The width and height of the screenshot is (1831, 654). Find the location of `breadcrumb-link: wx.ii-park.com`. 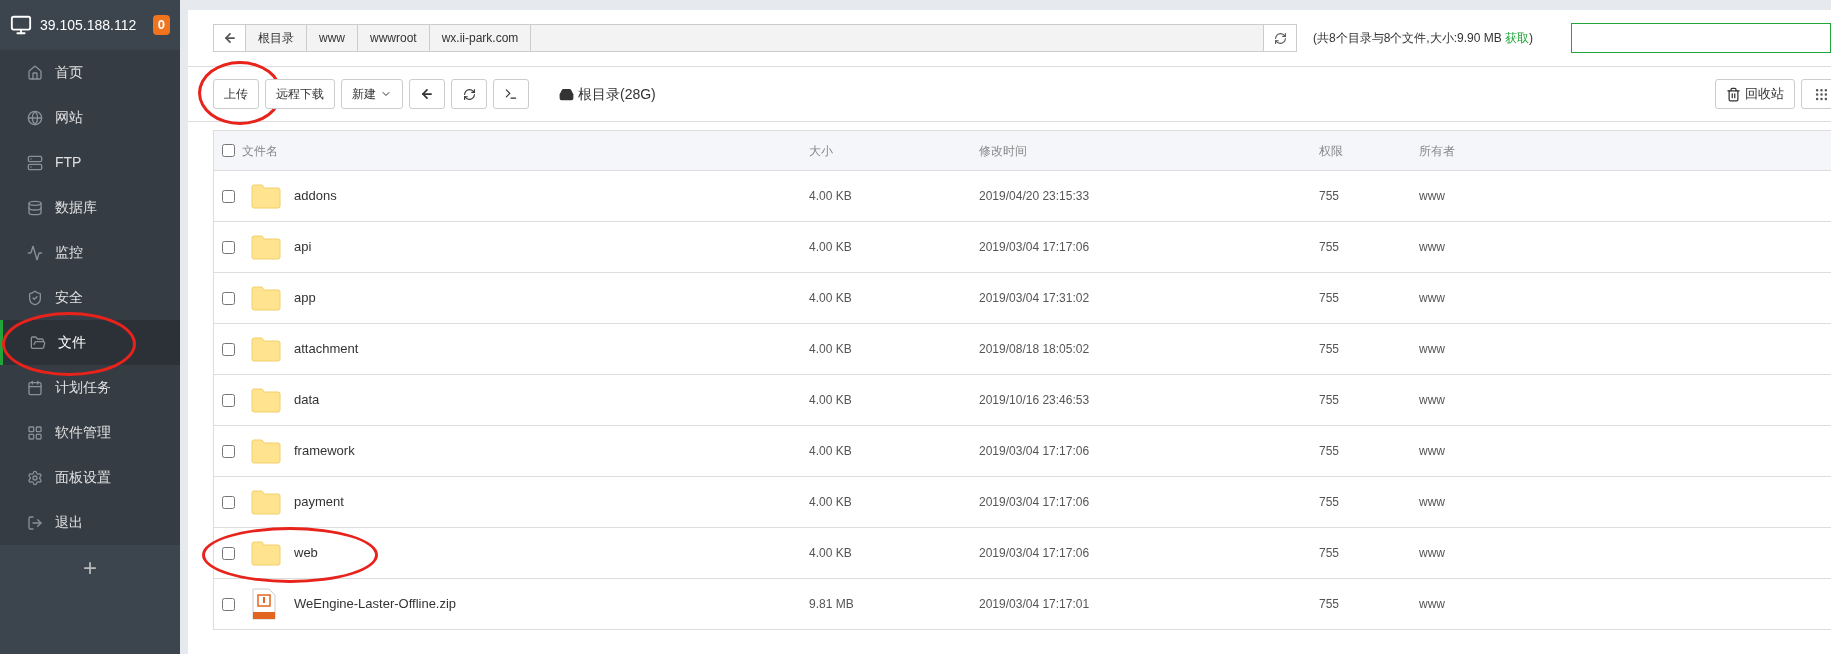

breadcrumb-link: wx.ii-park.com is located at coordinates (480, 38).